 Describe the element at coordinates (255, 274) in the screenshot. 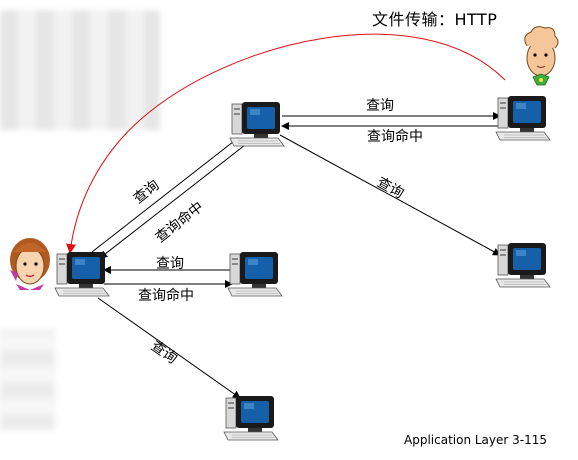

I see `peer-computer-center` at that location.